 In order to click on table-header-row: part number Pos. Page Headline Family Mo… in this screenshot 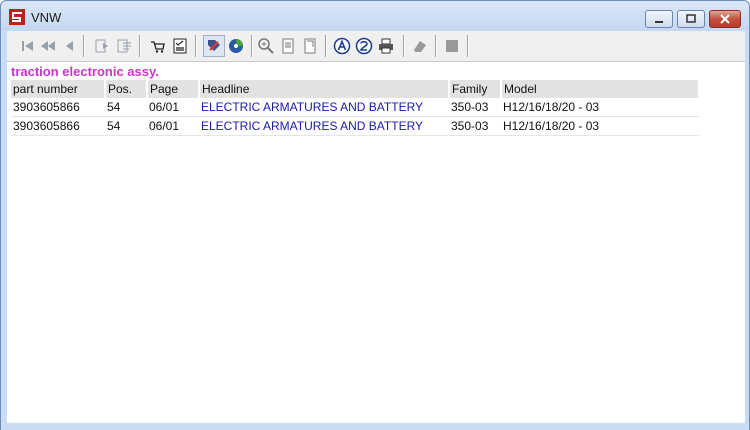, I will do `click(355, 89)`.